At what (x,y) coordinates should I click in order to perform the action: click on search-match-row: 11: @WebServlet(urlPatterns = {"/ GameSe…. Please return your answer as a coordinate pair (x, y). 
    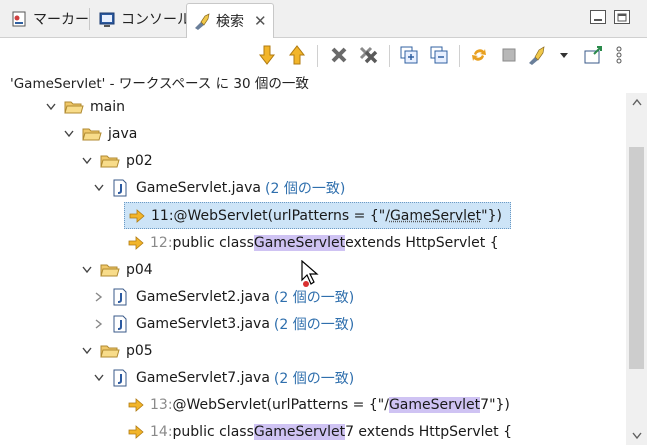
    Looking at the image, I should click on (317, 215).